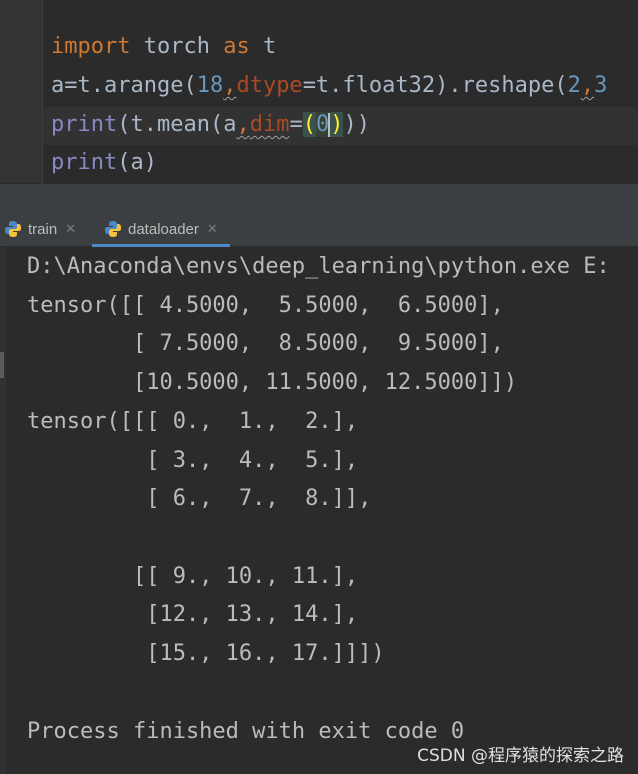  Describe the element at coordinates (3, 510) in the screenshot. I see `console-left-strip` at that location.